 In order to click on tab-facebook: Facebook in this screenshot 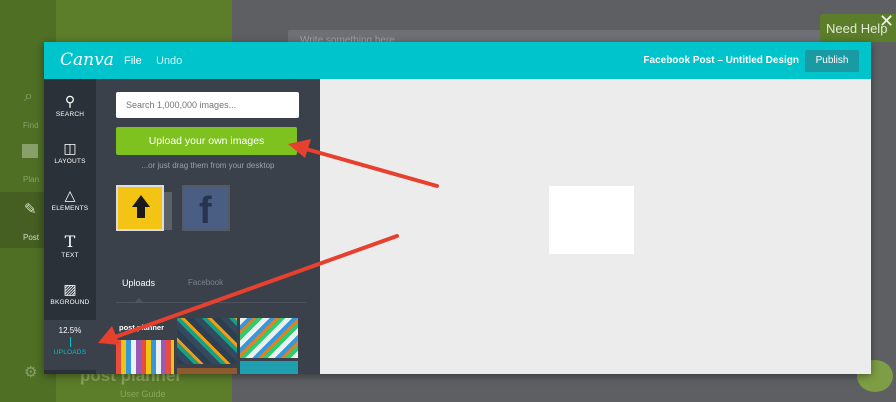, I will do `click(205, 282)`.